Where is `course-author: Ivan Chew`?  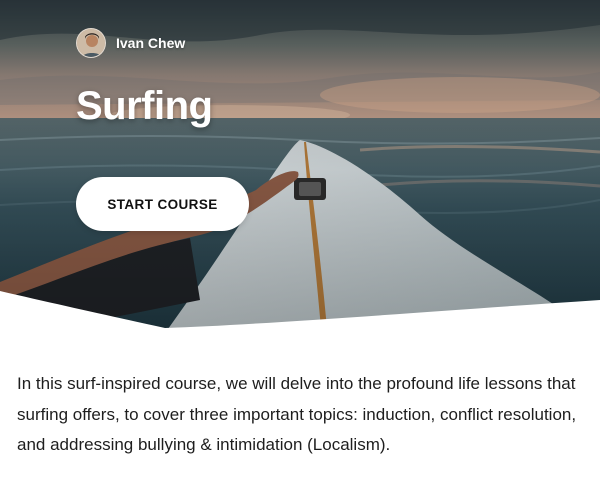
course-author: Ivan Chew is located at coordinates (130, 43).